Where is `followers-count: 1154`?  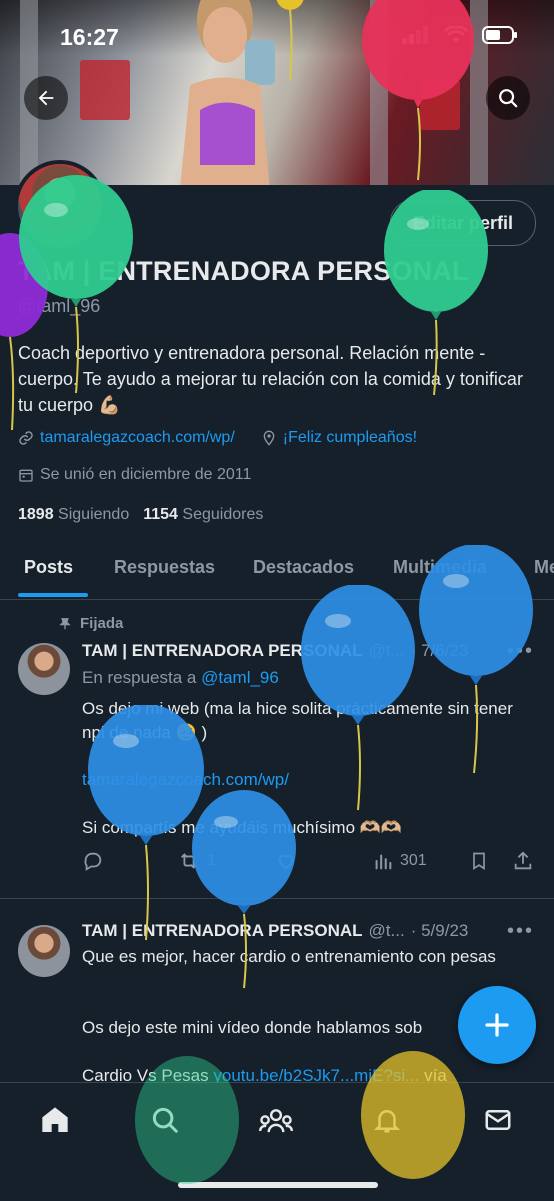
followers-count: 1154 is located at coordinates (160, 514).